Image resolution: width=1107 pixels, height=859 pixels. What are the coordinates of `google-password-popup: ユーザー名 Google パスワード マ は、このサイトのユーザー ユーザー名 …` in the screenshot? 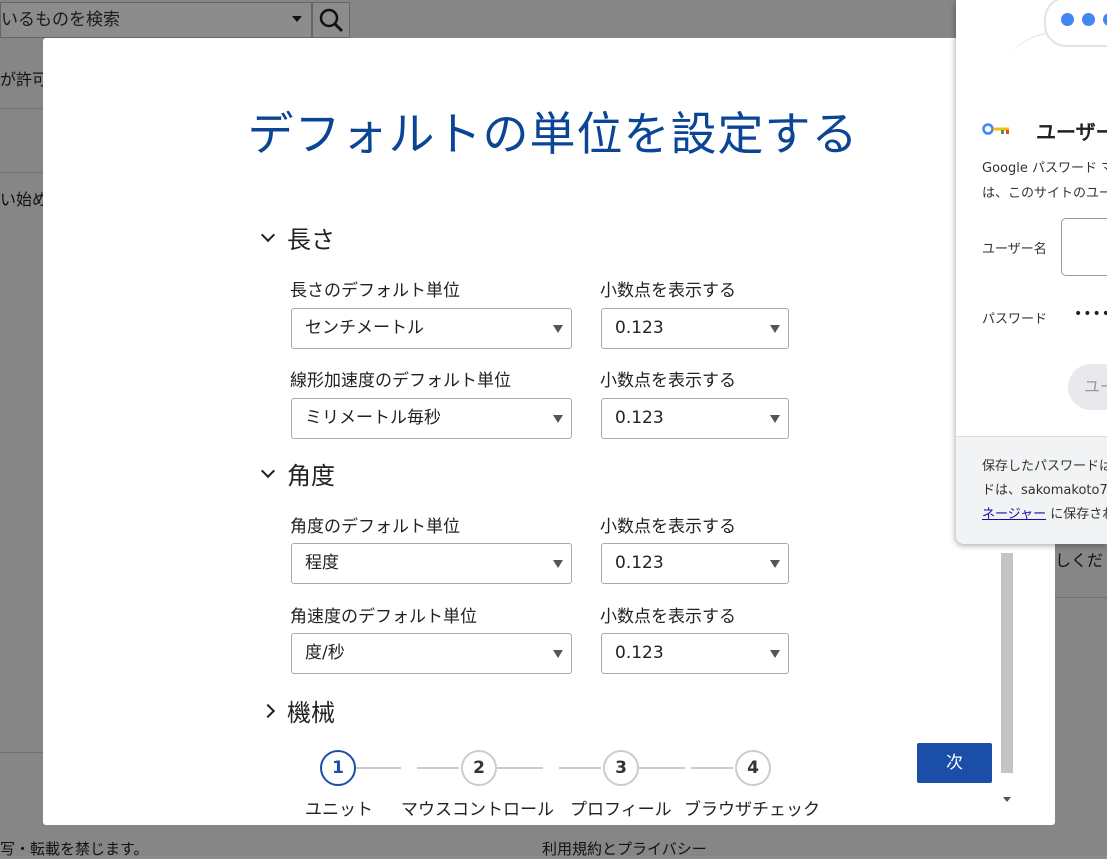 It's located at (1031, 272).